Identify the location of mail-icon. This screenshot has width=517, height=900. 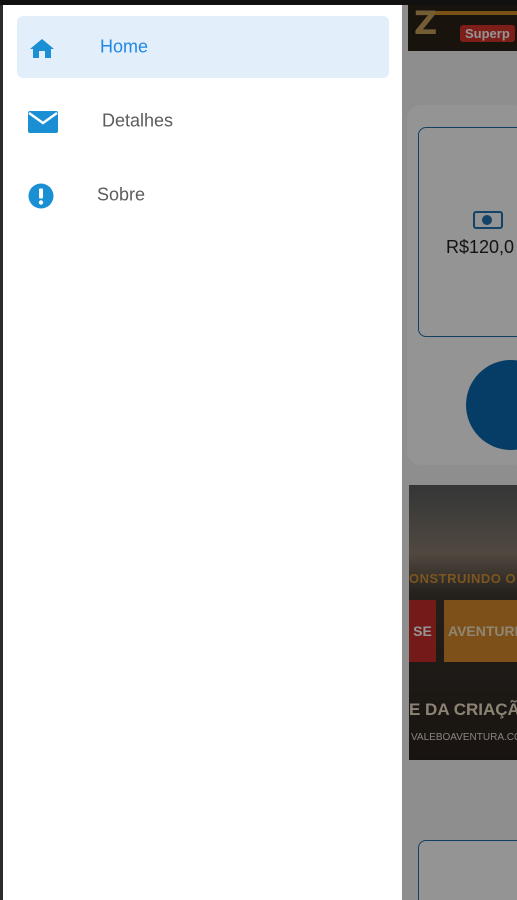
(43, 124).